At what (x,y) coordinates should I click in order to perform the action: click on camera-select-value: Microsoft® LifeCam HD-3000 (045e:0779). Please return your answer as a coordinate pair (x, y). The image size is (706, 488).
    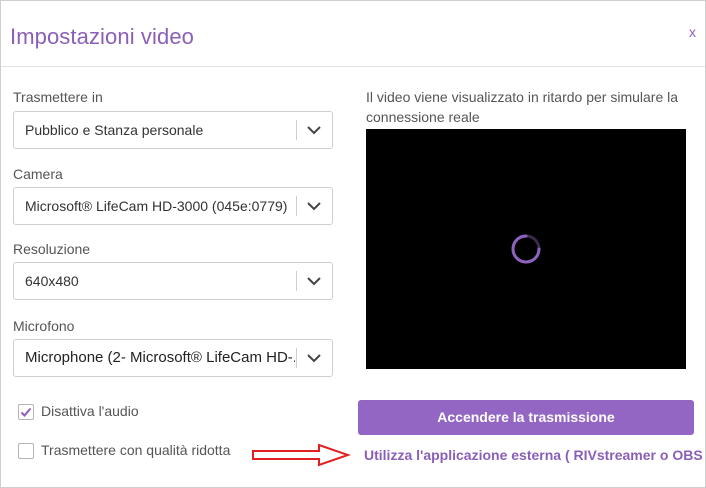
    Looking at the image, I should click on (156, 206).